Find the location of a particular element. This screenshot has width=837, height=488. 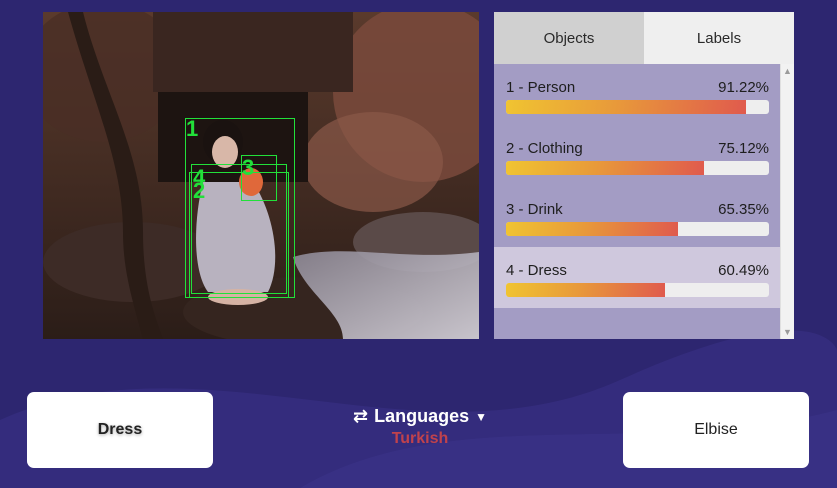

box-number-1: 1 is located at coordinates (192, 128).